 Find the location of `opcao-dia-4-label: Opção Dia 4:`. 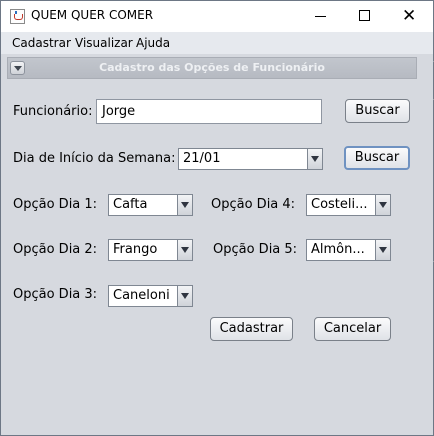

opcao-dia-4-label: Opção Dia 4: is located at coordinates (253, 204).